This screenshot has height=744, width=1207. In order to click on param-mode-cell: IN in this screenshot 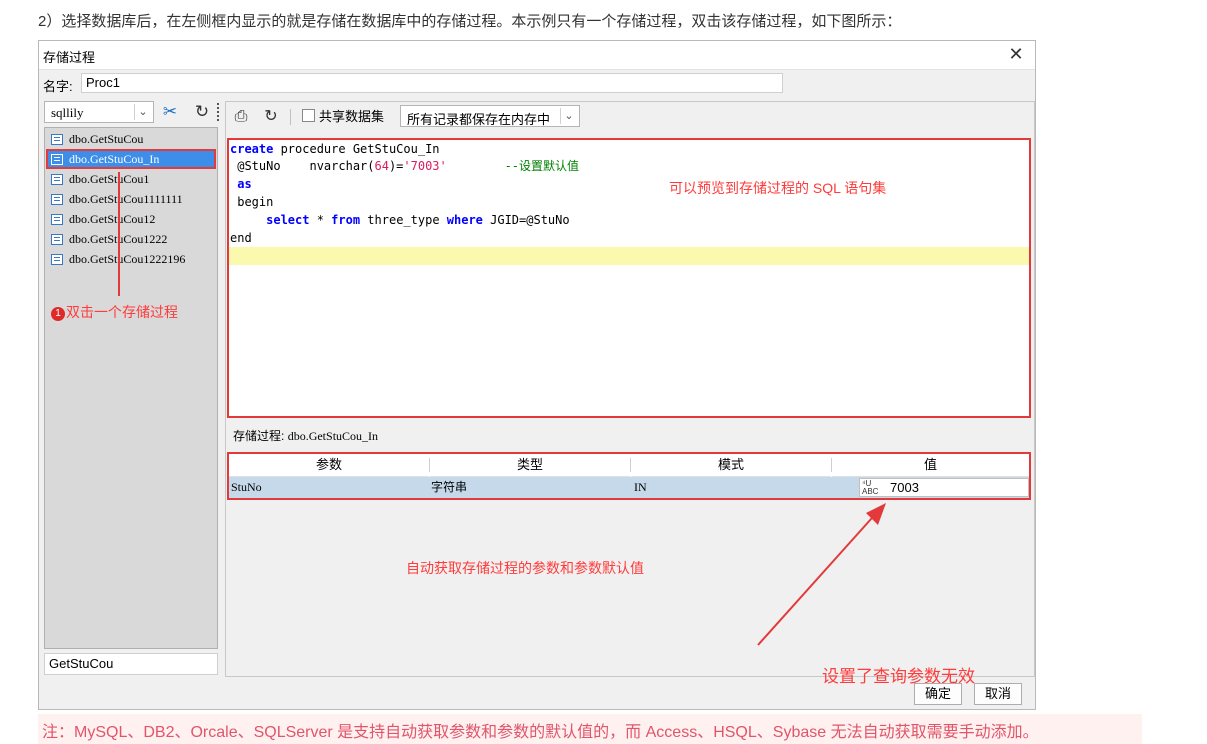, I will do `click(640, 487)`.